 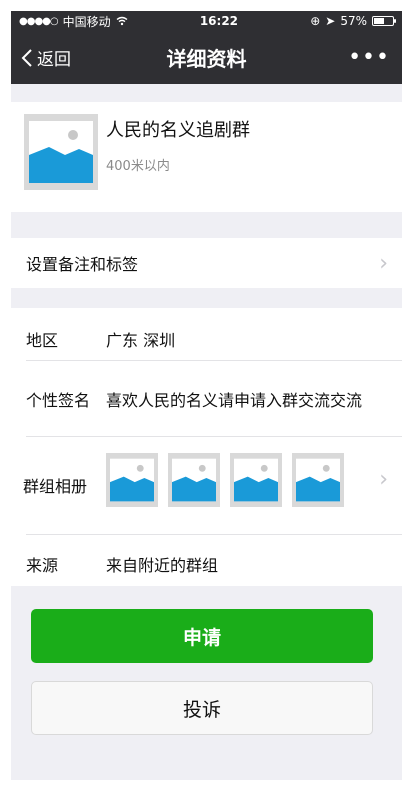 I want to click on signal-icon: ●●●●○, so click(x=39, y=21).